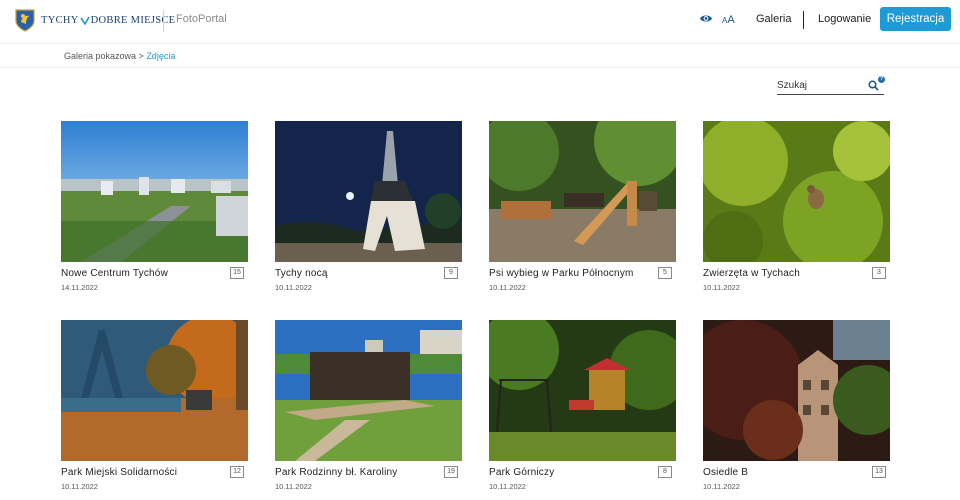  I want to click on logo-text-left: TYCHY, so click(60, 20).